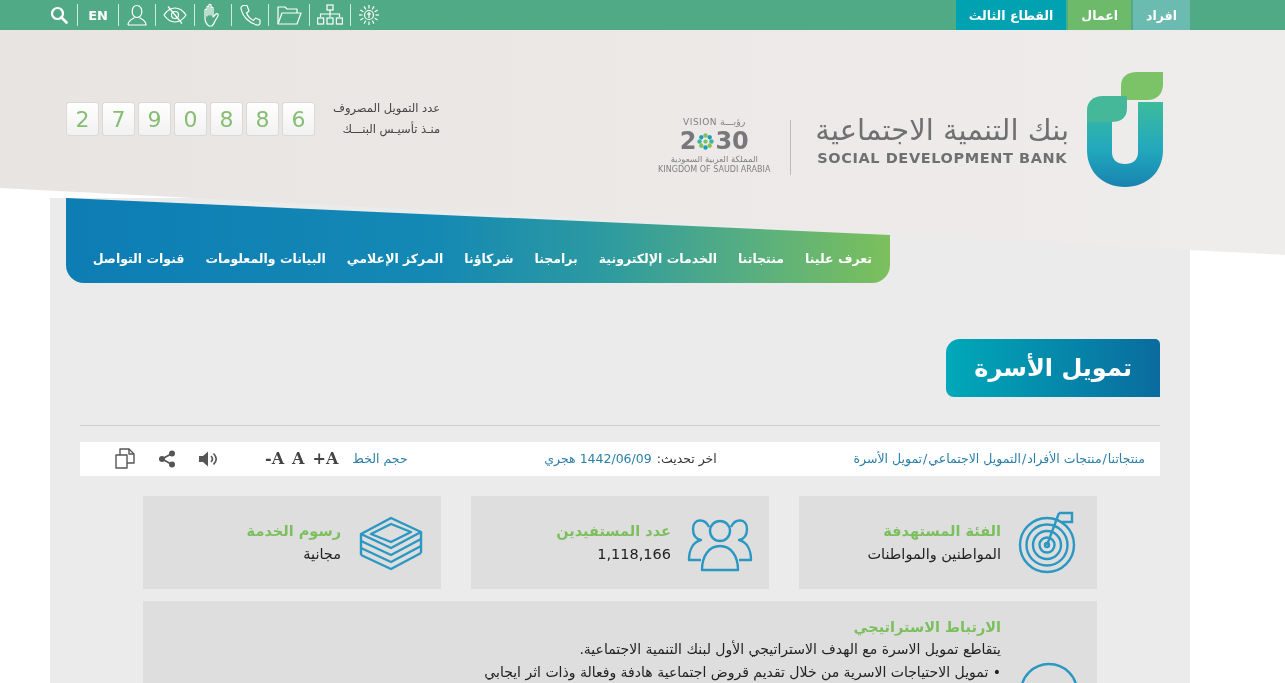  Describe the element at coordinates (489, 259) in the screenshot. I see `nav-item: شركاؤنا` at that location.